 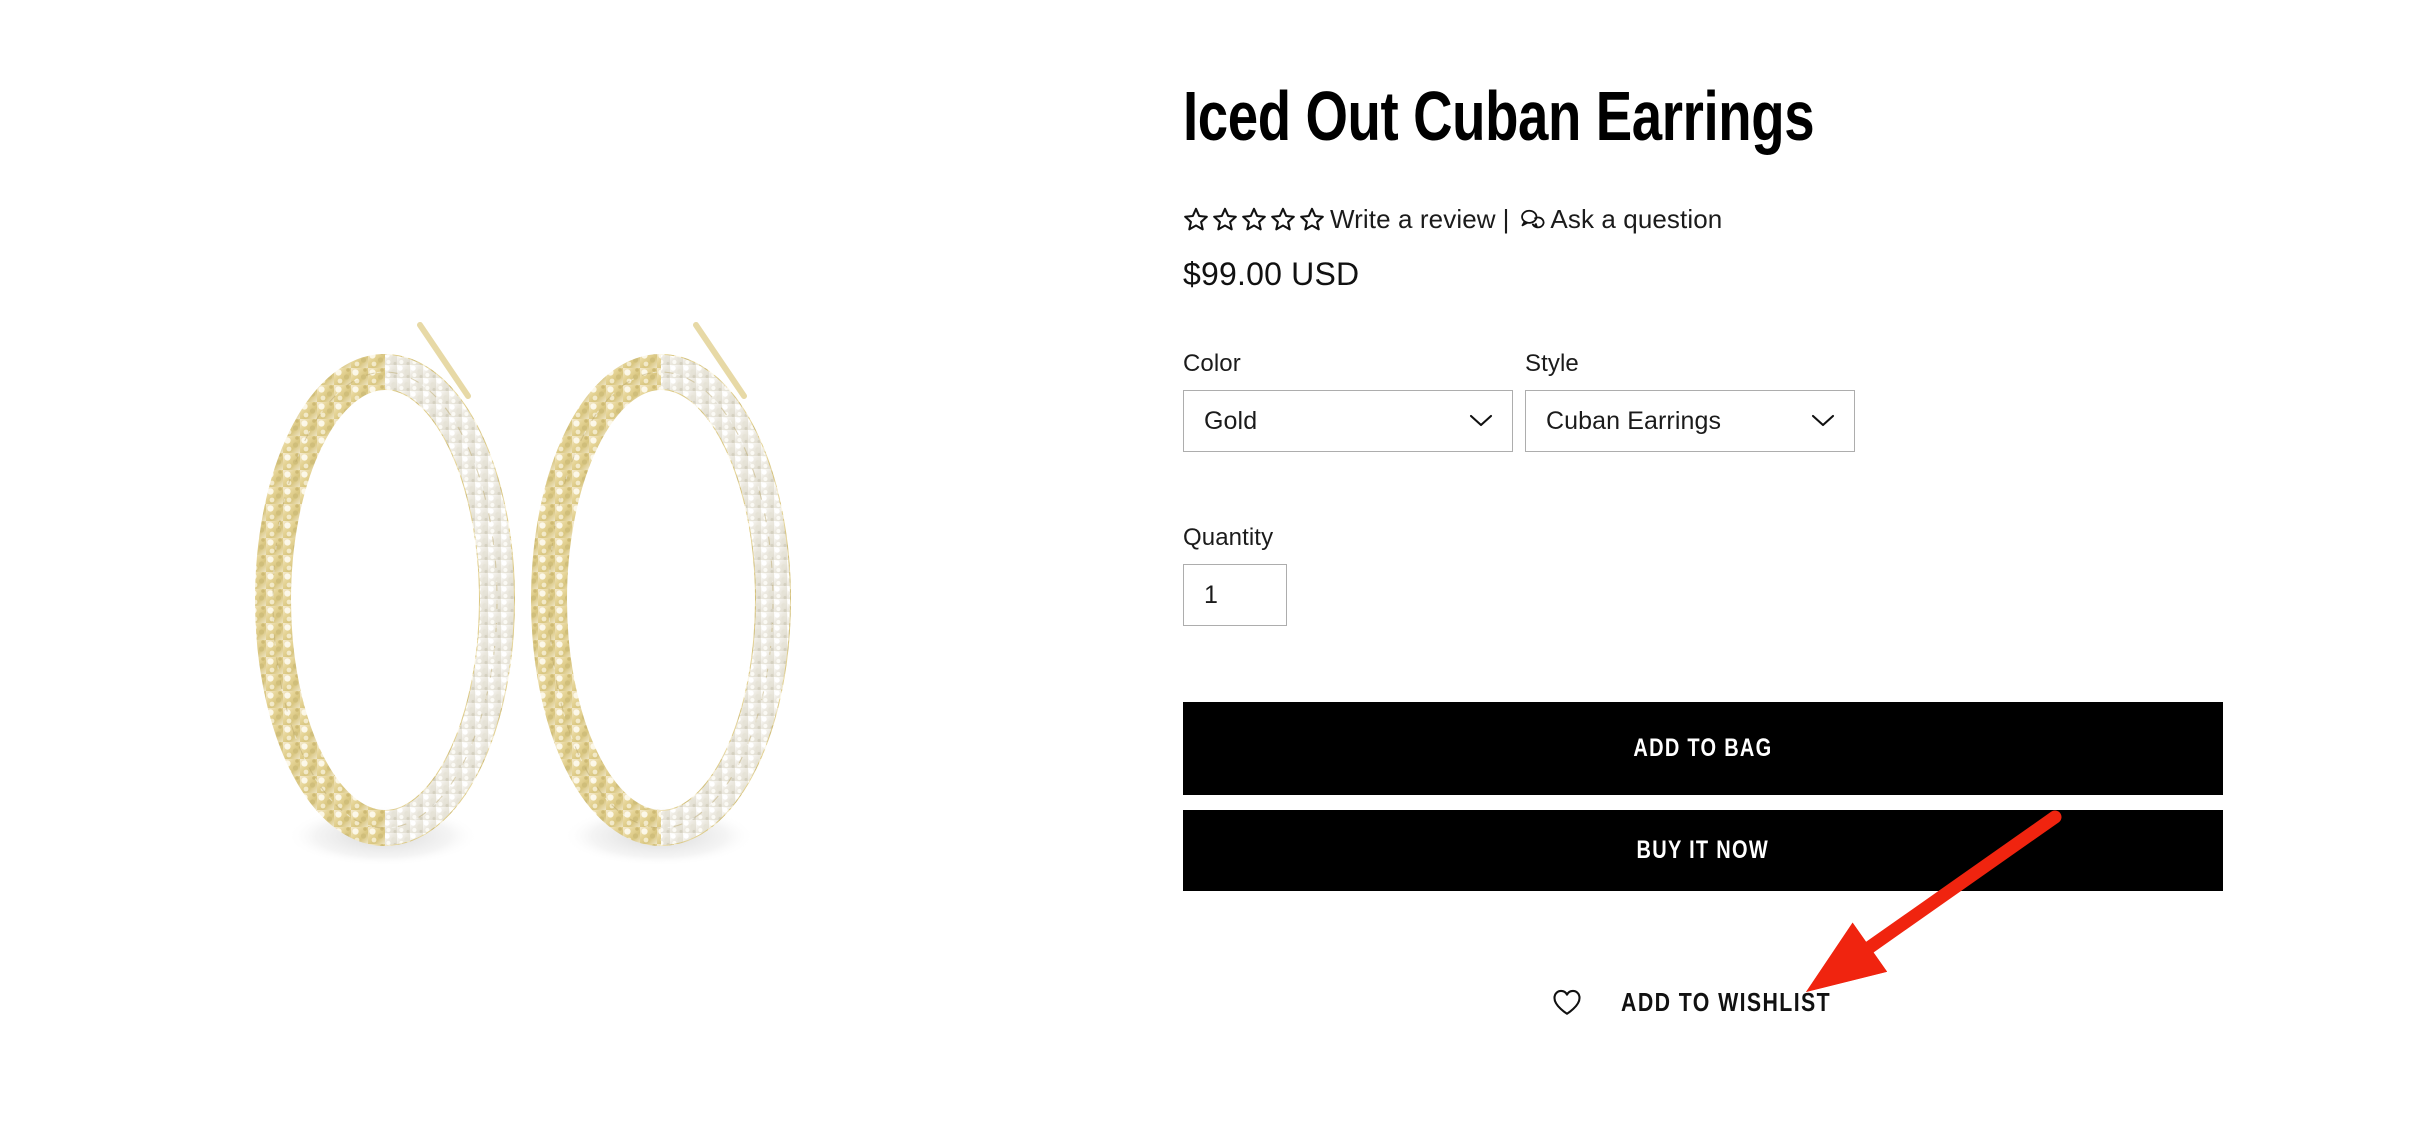 What do you see at coordinates (1348, 421) in the screenshot?
I see `color-select: Gold` at bounding box center [1348, 421].